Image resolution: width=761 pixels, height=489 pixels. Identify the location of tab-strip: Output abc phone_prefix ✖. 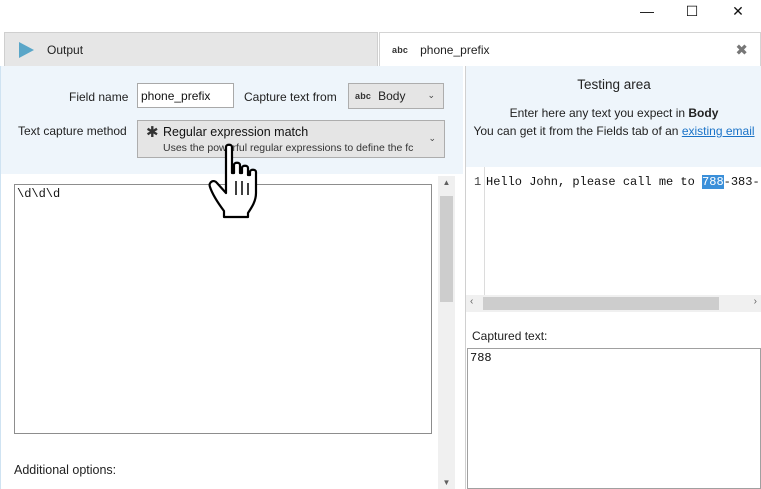
(380, 49).